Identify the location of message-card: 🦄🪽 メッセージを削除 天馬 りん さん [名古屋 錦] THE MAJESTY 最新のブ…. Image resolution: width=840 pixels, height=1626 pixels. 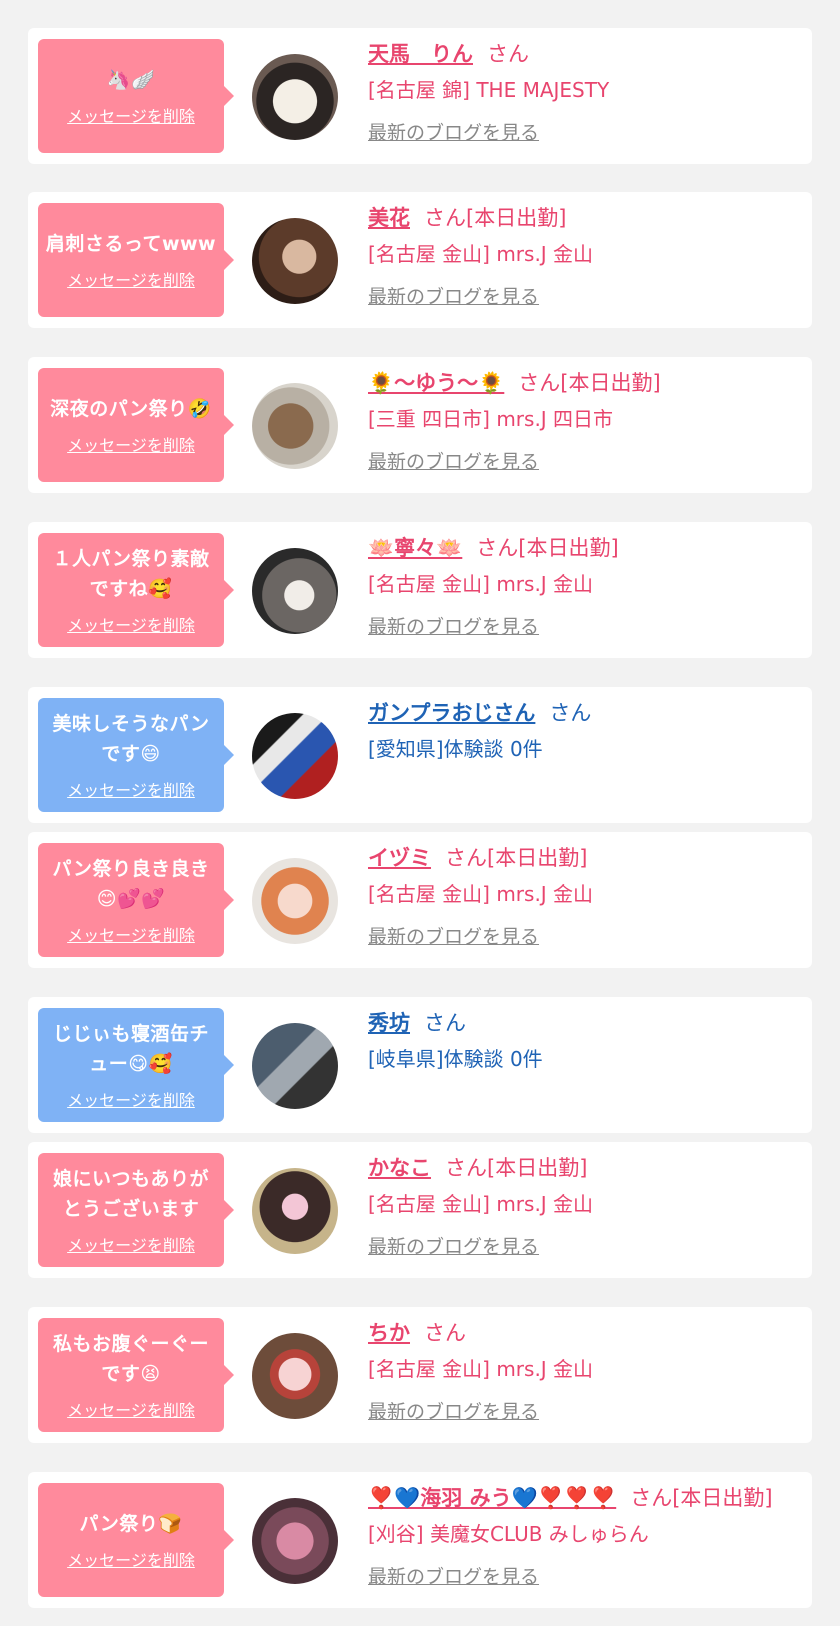
(420, 96).